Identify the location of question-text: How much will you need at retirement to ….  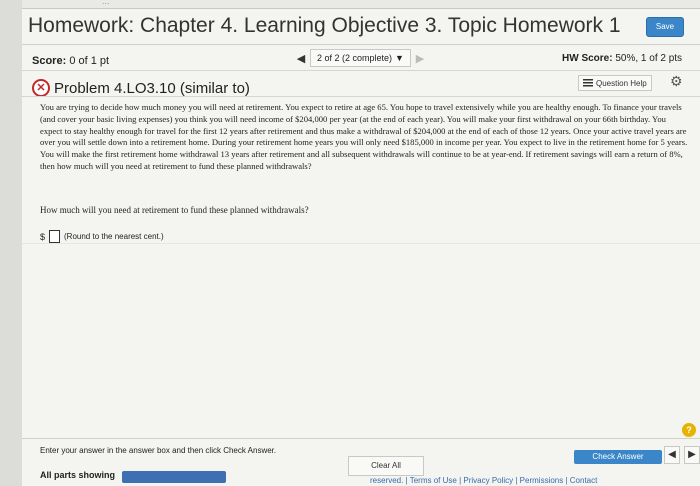
(174, 210).